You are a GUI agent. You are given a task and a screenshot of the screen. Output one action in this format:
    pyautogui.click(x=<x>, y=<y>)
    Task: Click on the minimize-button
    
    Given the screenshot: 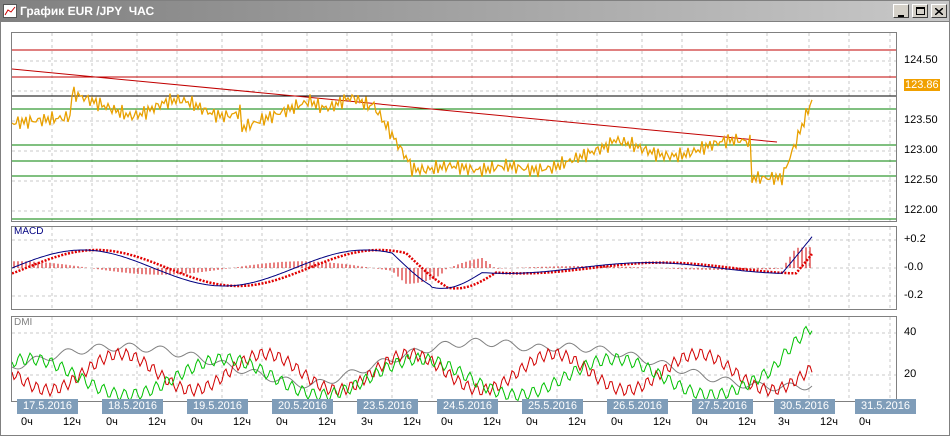 What is the action you would take?
    pyautogui.click(x=901, y=11)
    